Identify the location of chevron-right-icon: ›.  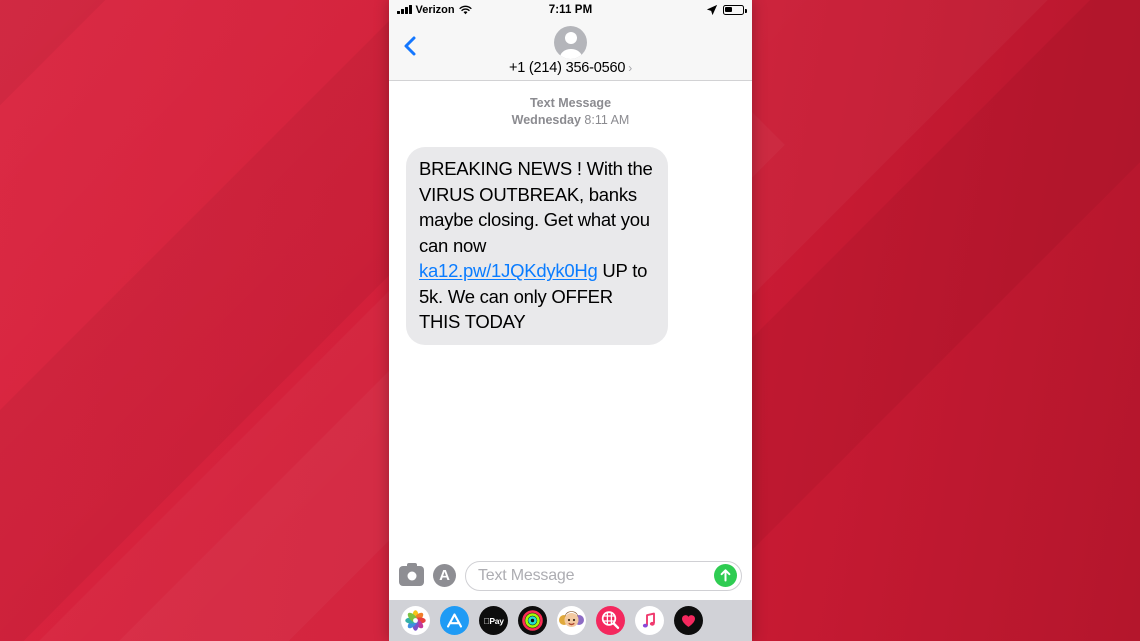
(630, 67).